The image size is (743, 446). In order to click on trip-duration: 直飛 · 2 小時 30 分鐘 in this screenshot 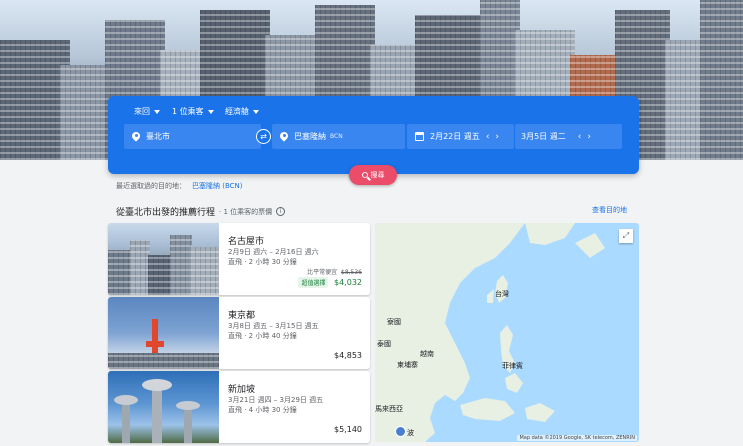, I will do `click(262, 262)`.